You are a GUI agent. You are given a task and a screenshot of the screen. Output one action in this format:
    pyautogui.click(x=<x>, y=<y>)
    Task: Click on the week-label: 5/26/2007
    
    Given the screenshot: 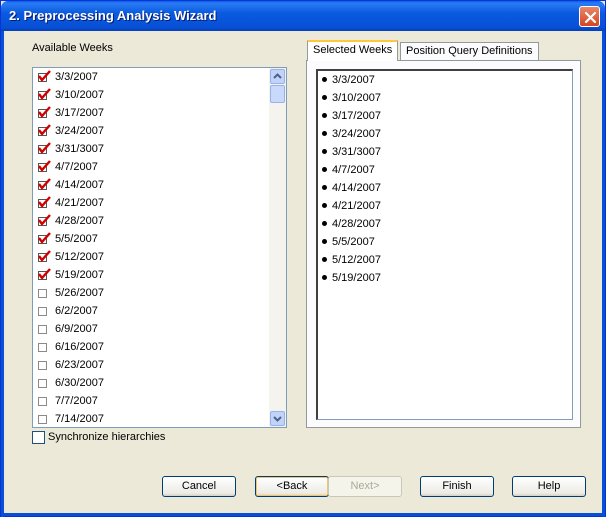 What is the action you would take?
    pyautogui.click(x=79, y=293)
    